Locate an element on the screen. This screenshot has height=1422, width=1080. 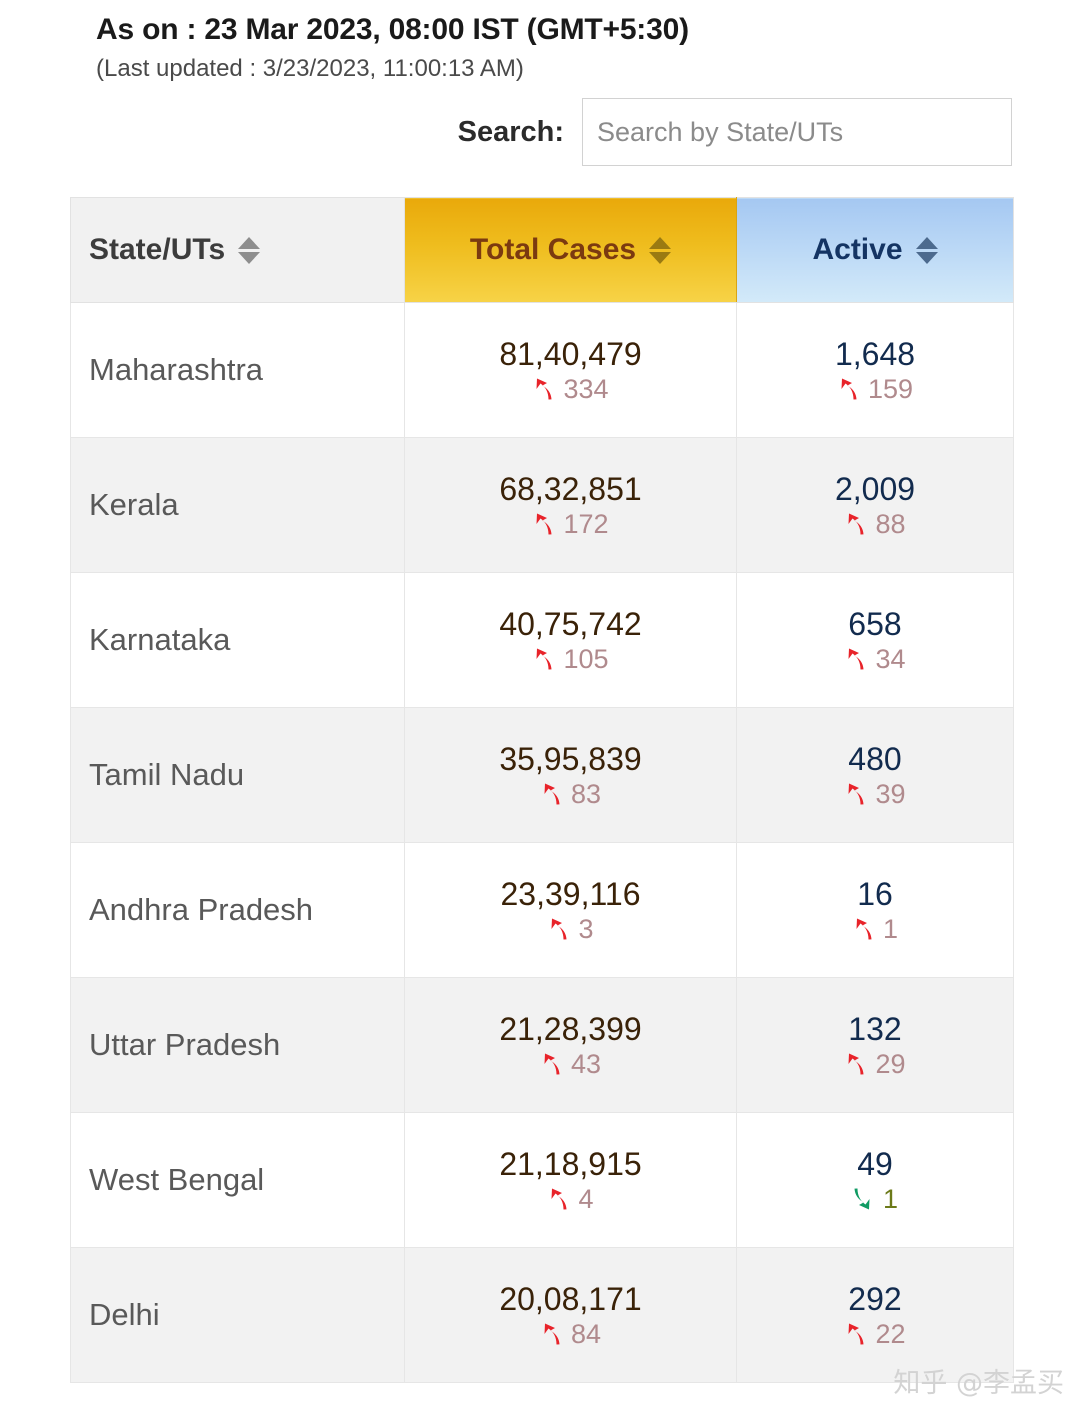
column-header-total-cases: Total Cases is located at coordinates (570, 250).